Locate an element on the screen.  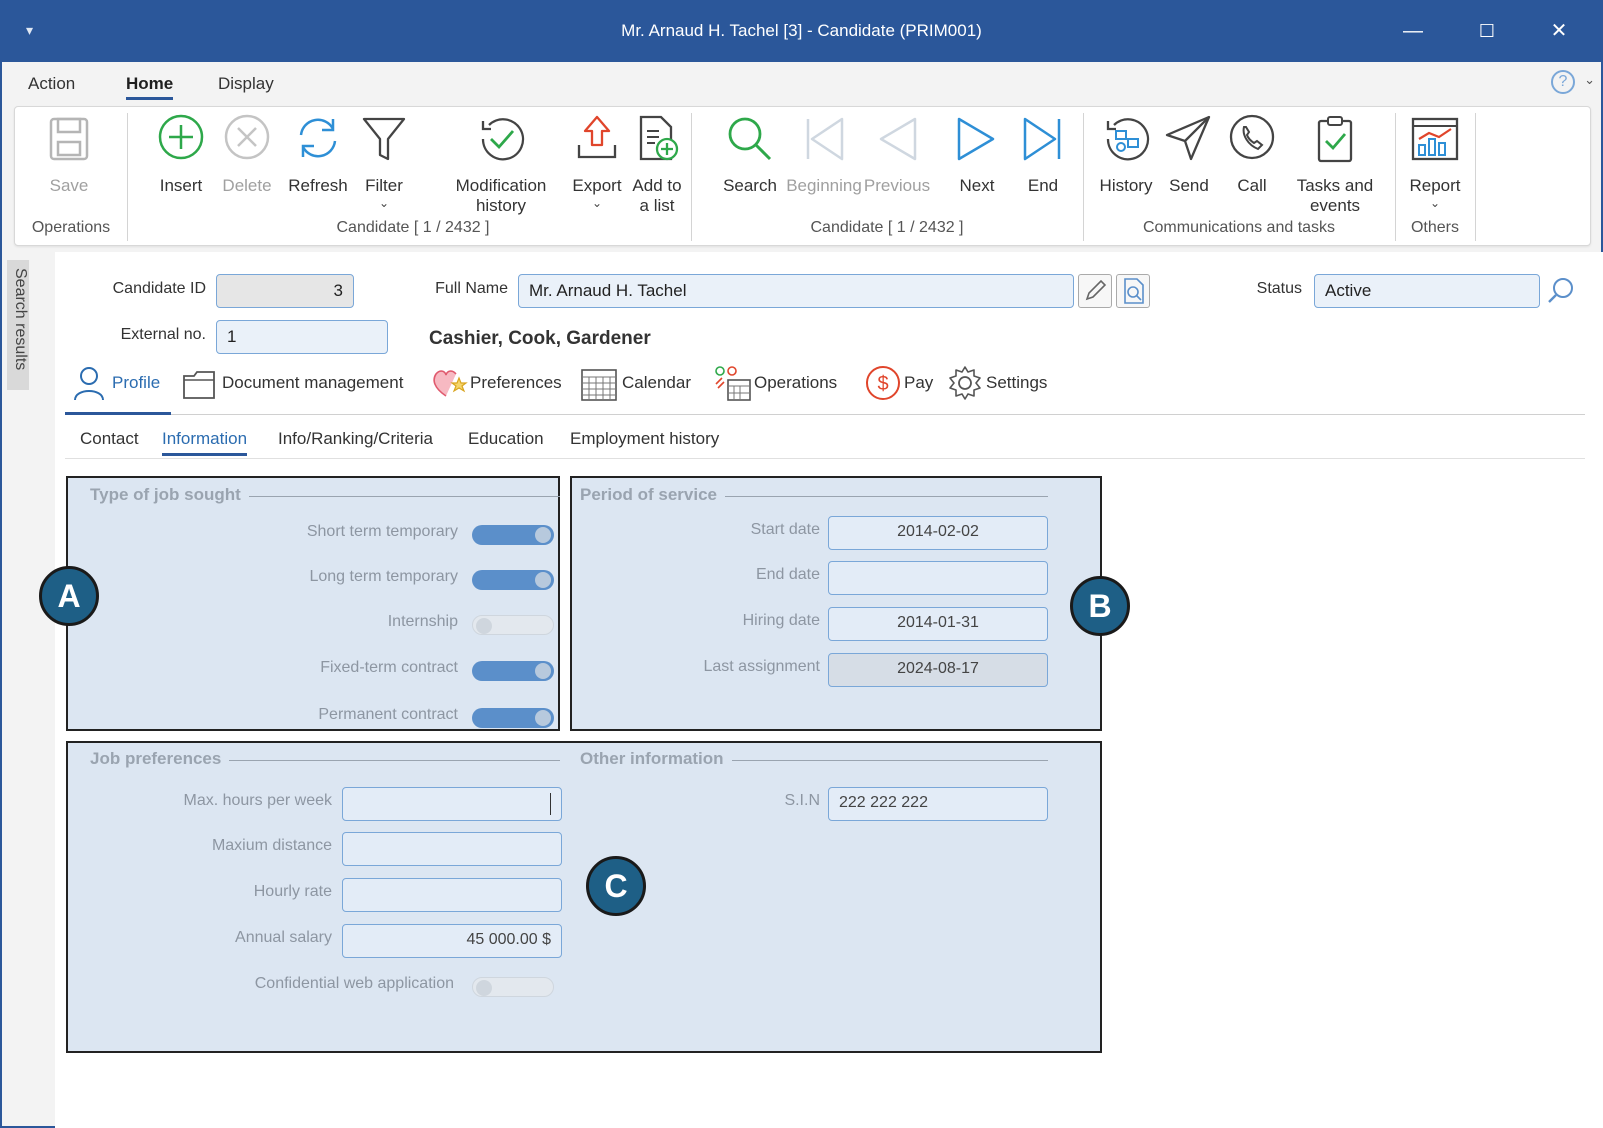
gear-icon is located at coordinates (965, 383).